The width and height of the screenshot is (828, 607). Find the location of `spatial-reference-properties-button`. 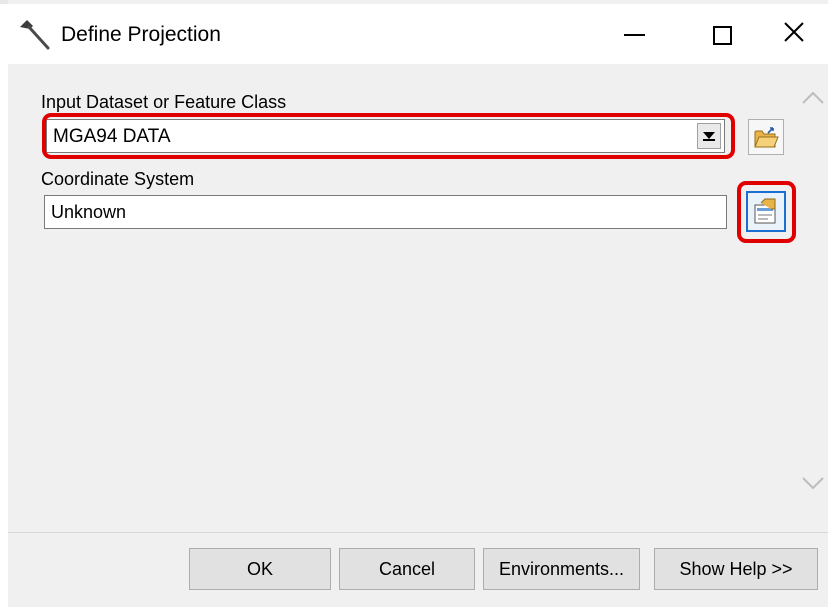

spatial-reference-properties-button is located at coordinates (766, 211).